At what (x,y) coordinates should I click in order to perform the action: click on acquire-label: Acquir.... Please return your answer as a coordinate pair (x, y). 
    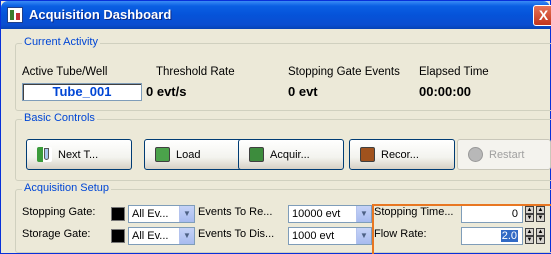
    Looking at the image, I should click on (290, 154).